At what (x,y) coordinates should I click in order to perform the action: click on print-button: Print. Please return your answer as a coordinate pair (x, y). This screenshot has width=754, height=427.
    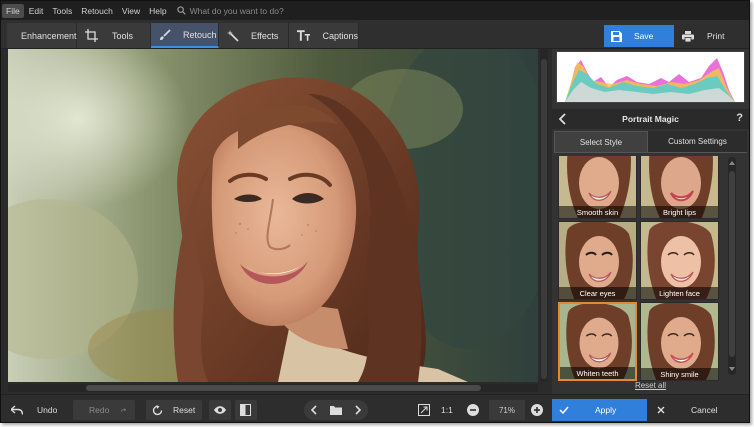
    Looking at the image, I should click on (708, 36).